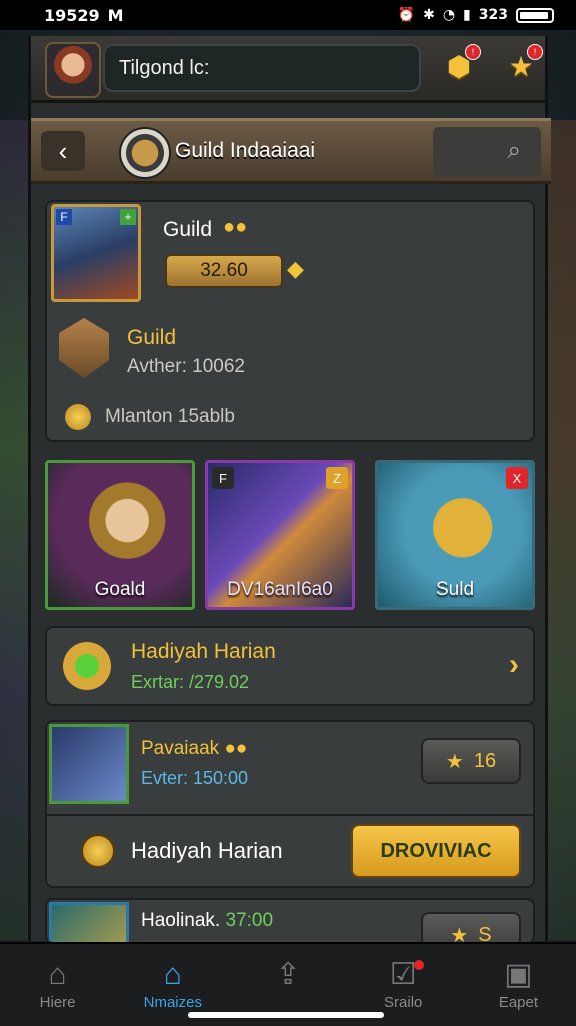 This screenshot has width=576, height=1026. Describe the element at coordinates (57, 1002) in the screenshot. I see `nav-label: Hiere` at that location.